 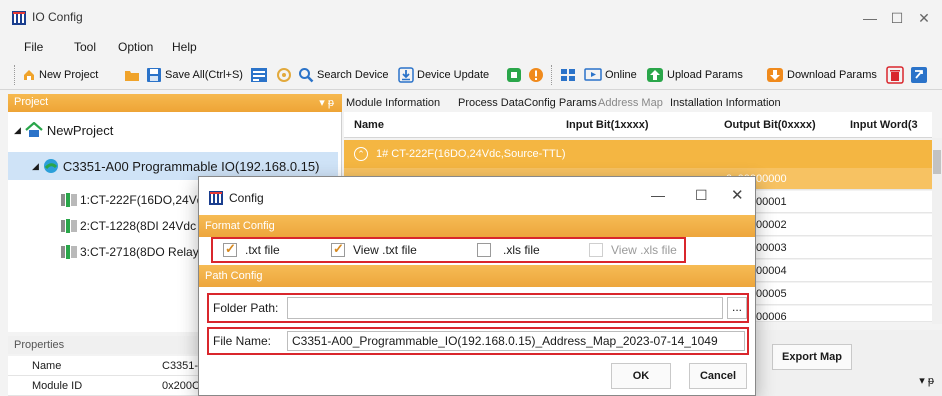 I want to click on upload-icon, so click(x=655, y=75).